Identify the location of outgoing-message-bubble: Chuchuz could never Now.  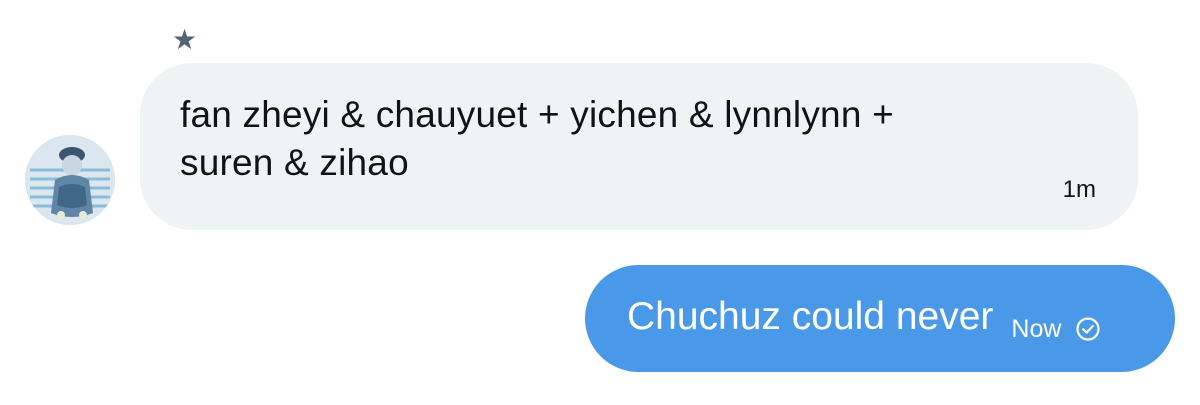
(880, 318).